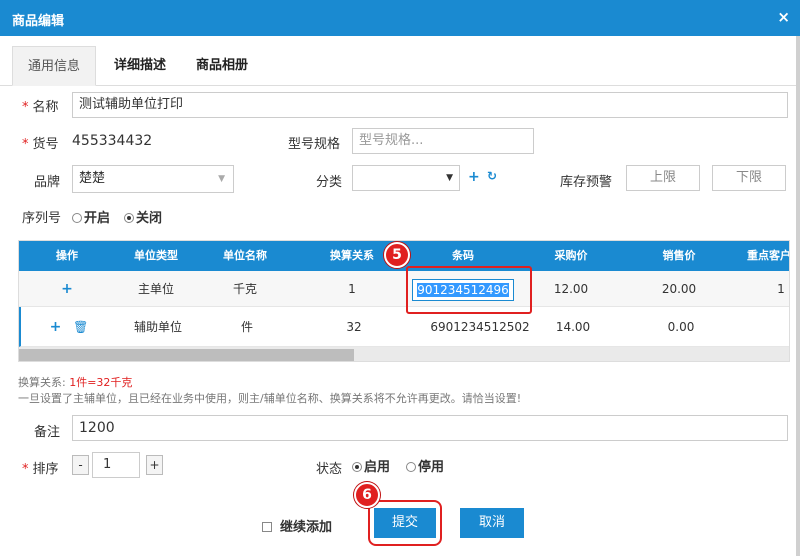  I want to click on col-header-action: 操作, so click(67, 255).